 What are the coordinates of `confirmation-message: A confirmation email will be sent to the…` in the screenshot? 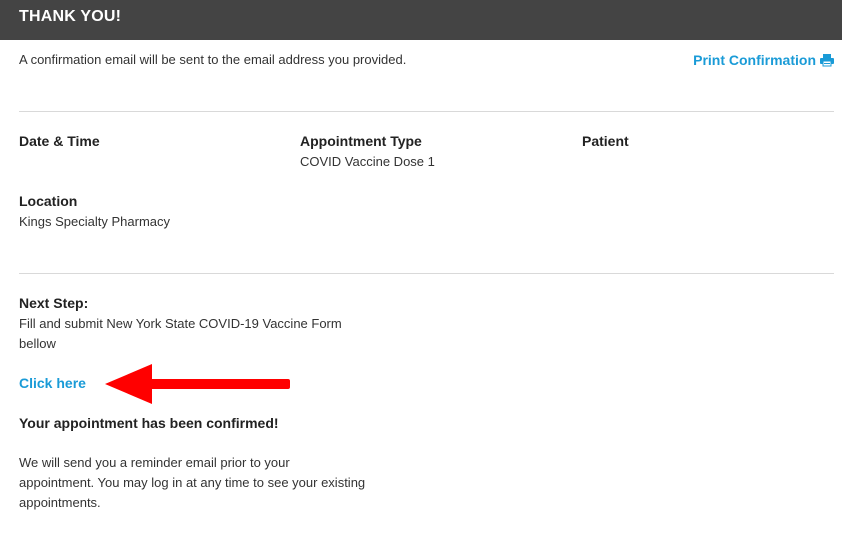 It's located at (213, 59).